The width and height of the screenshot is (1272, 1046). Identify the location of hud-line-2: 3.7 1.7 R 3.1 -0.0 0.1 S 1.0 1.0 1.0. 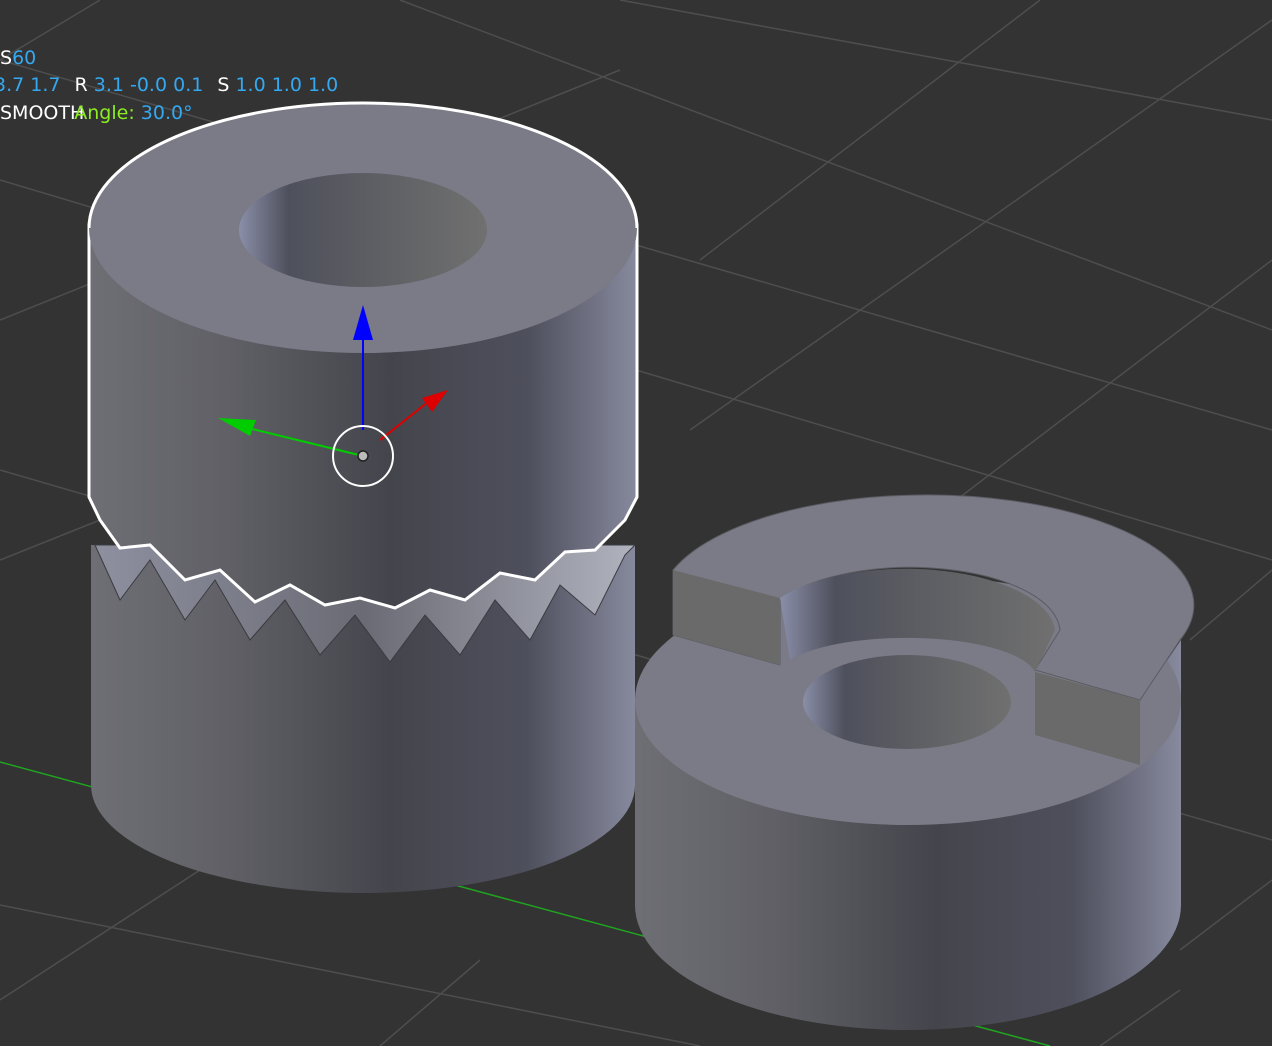
(169, 85).